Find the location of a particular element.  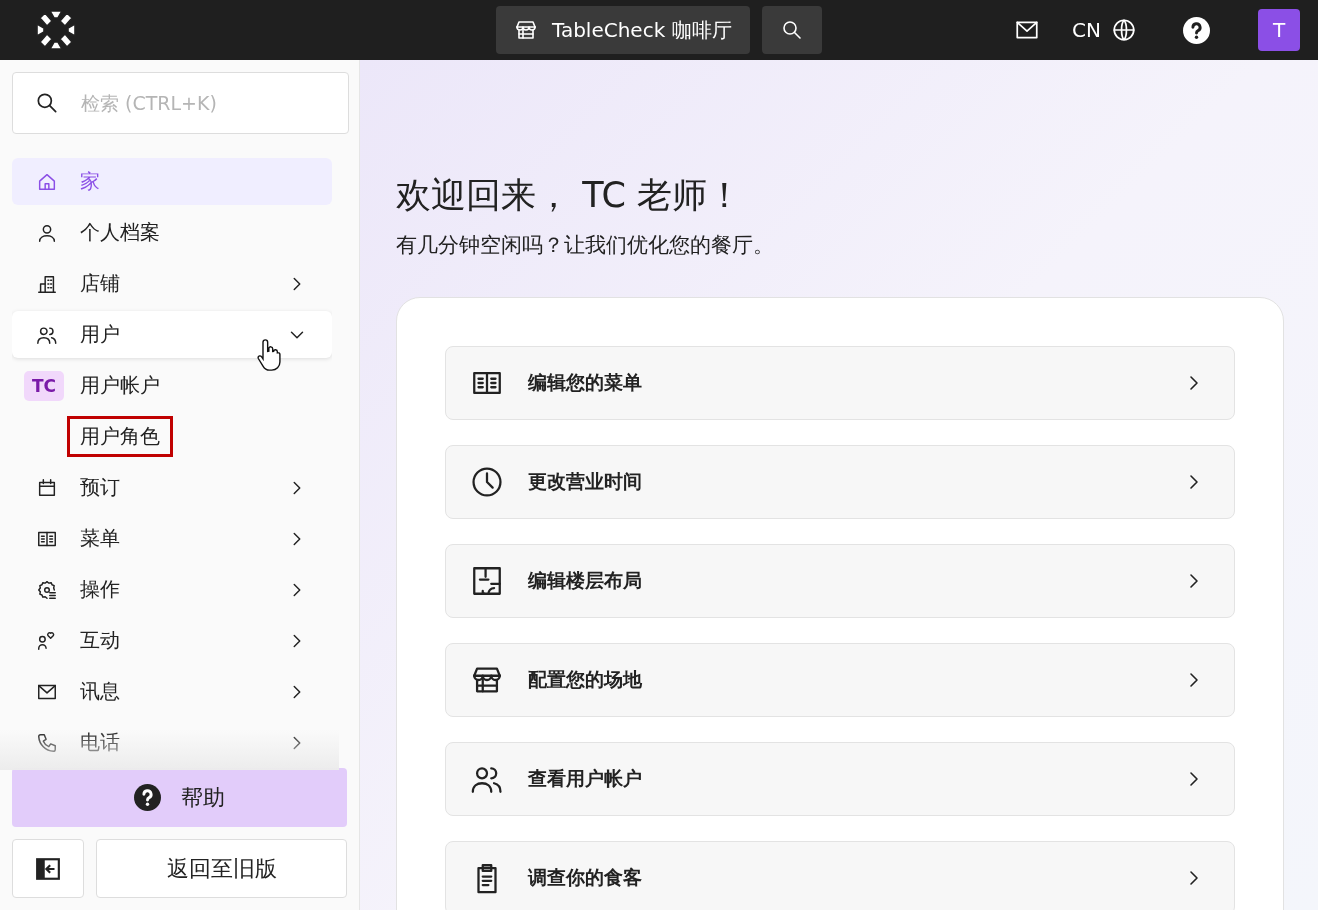

nav-label: 个人档案 is located at coordinates (120, 232).